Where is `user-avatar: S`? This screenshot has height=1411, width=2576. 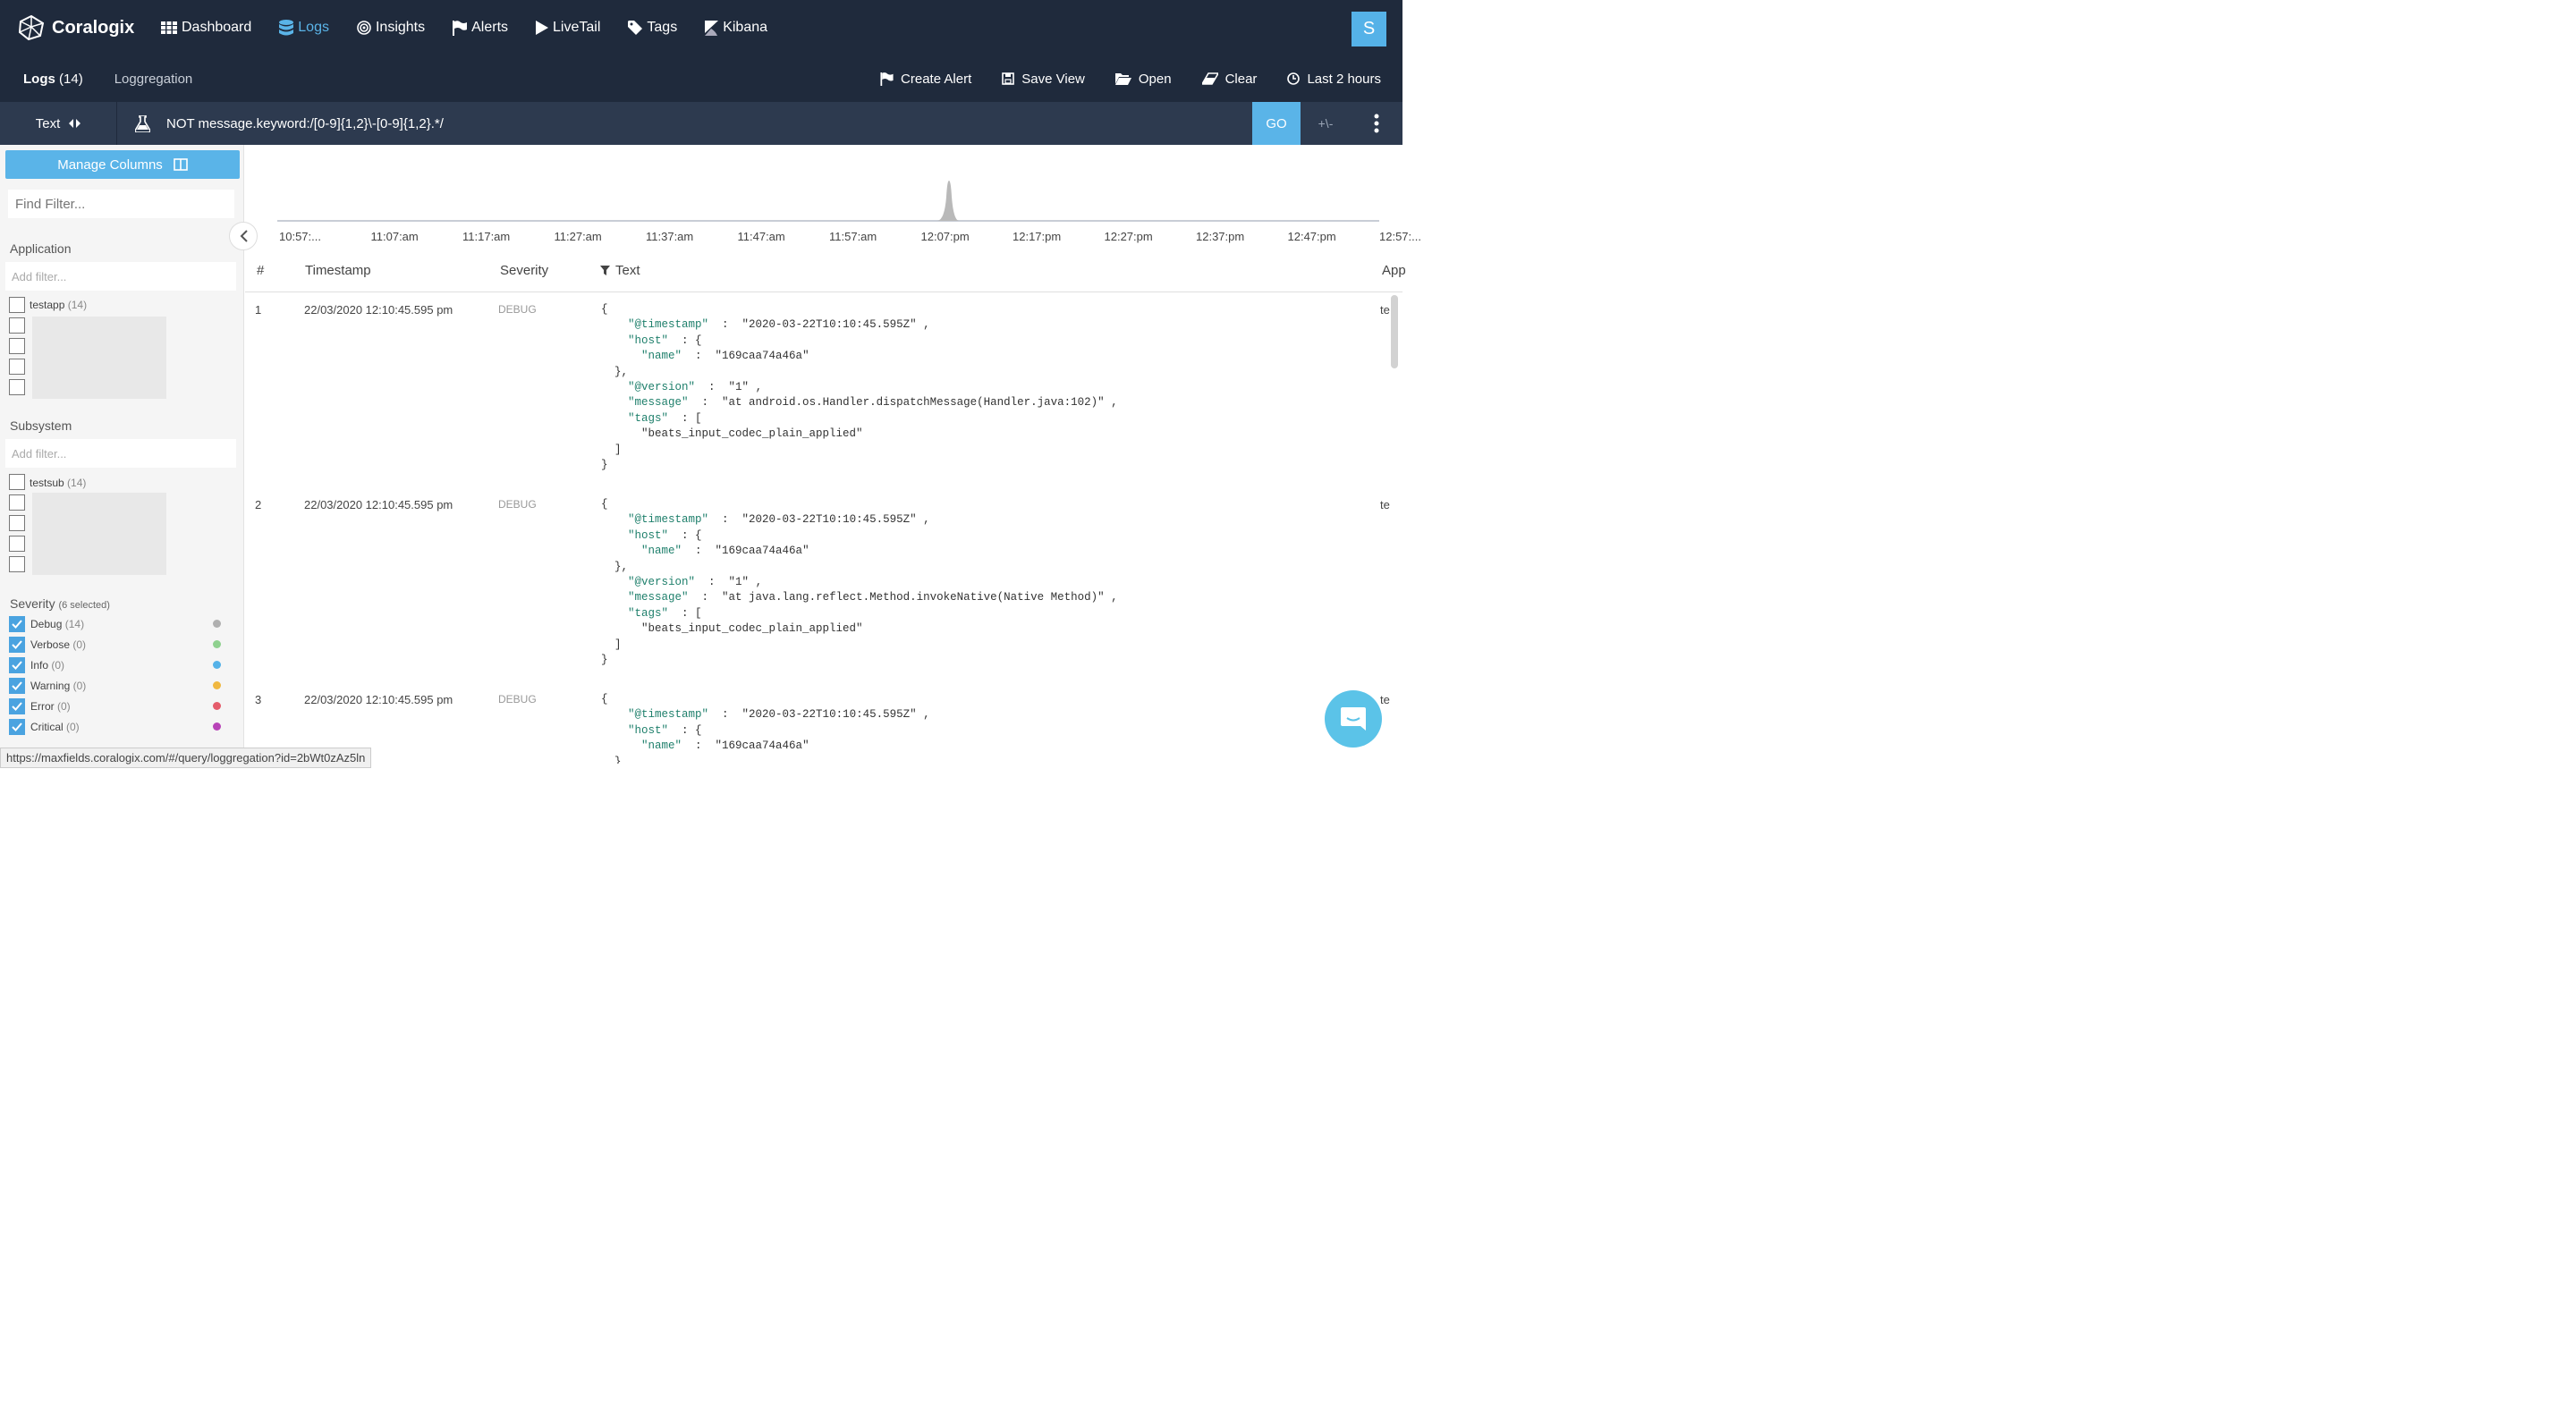 user-avatar: S is located at coordinates (1369, 29).